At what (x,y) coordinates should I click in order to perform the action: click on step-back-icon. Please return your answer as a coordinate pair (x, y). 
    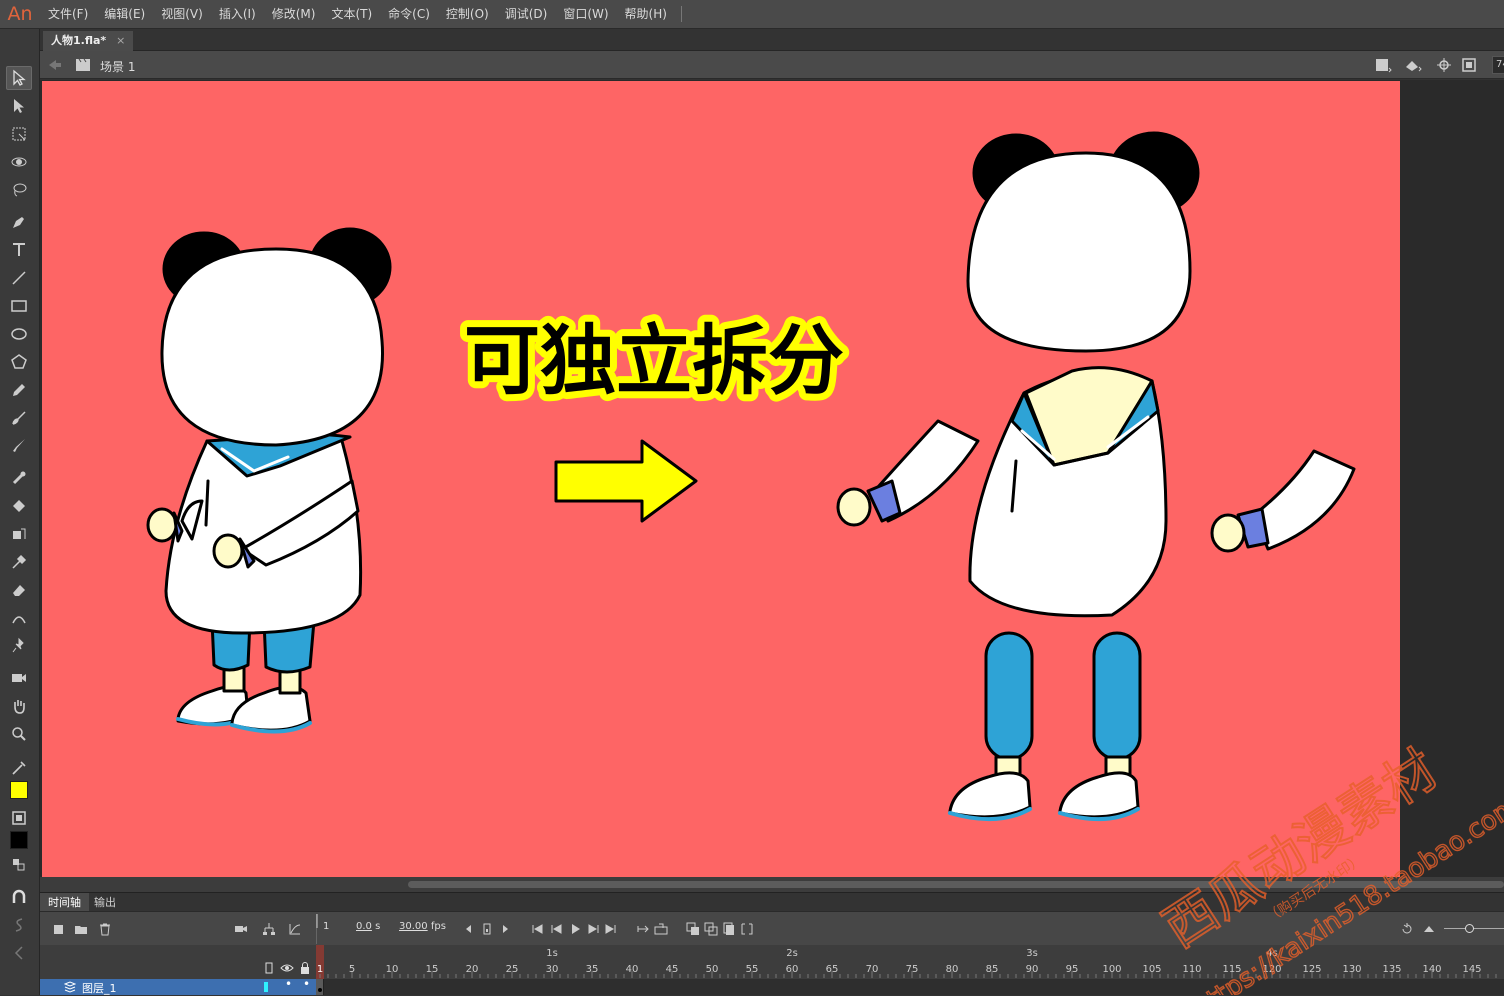
    Looking at the image, I should click on (557, 929).